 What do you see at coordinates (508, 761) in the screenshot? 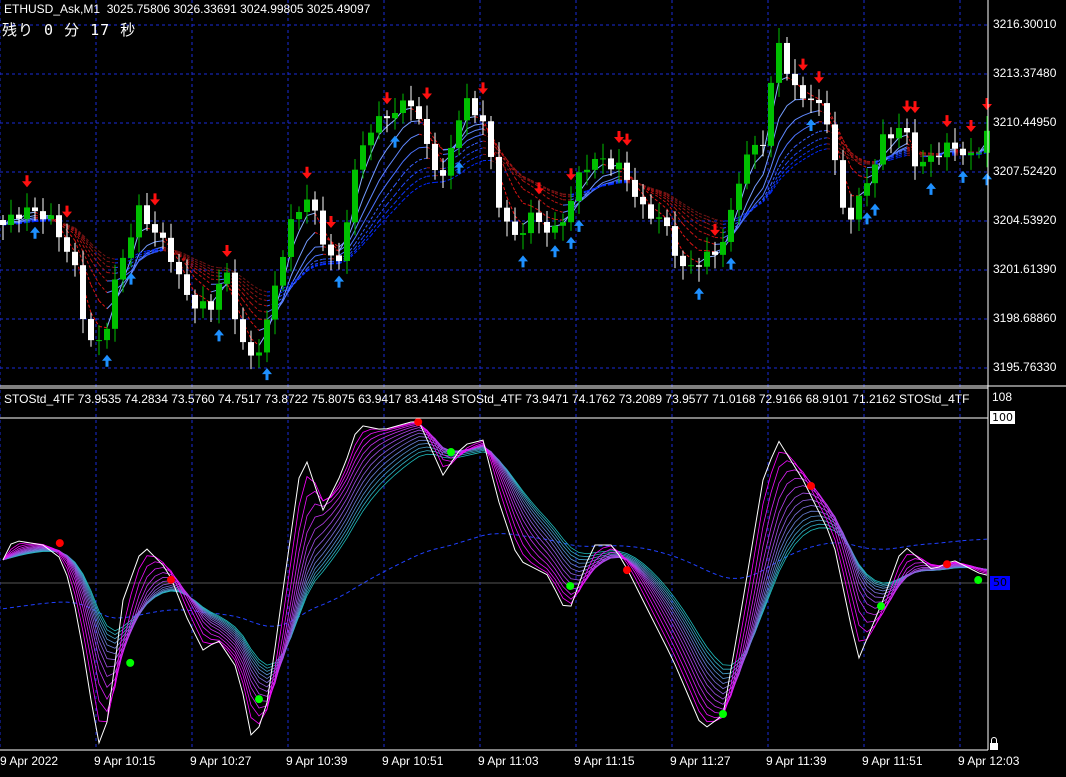
I see `time-tick-label: 9 Apr 11:03` at bounding box center [508, 761].